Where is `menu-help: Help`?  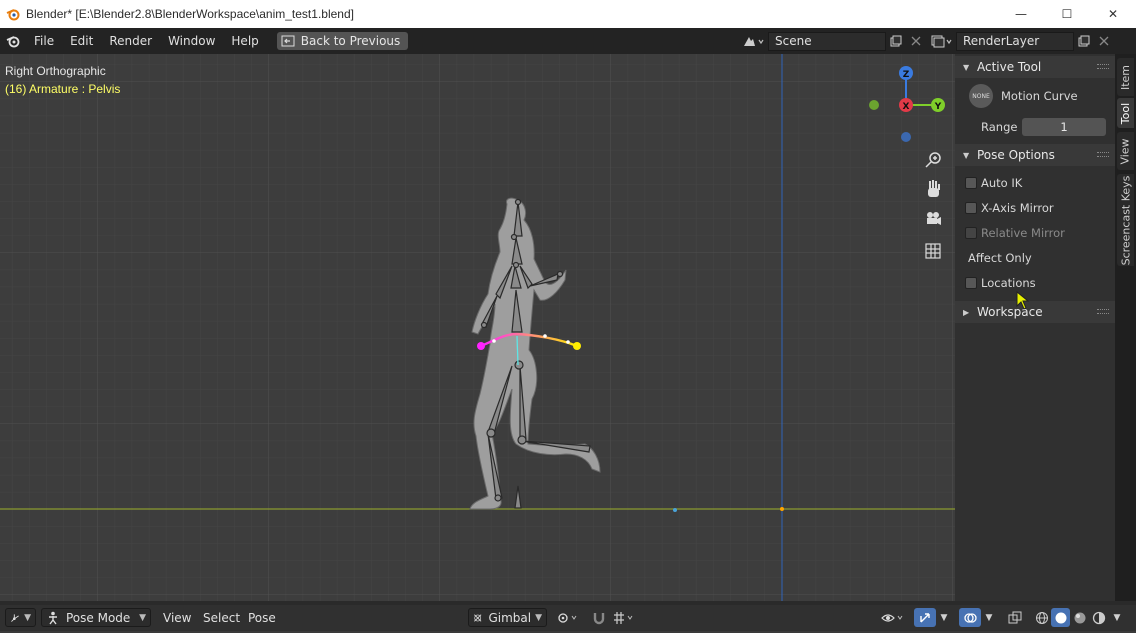 menu-help: Help is located at coordinates (244, 41).